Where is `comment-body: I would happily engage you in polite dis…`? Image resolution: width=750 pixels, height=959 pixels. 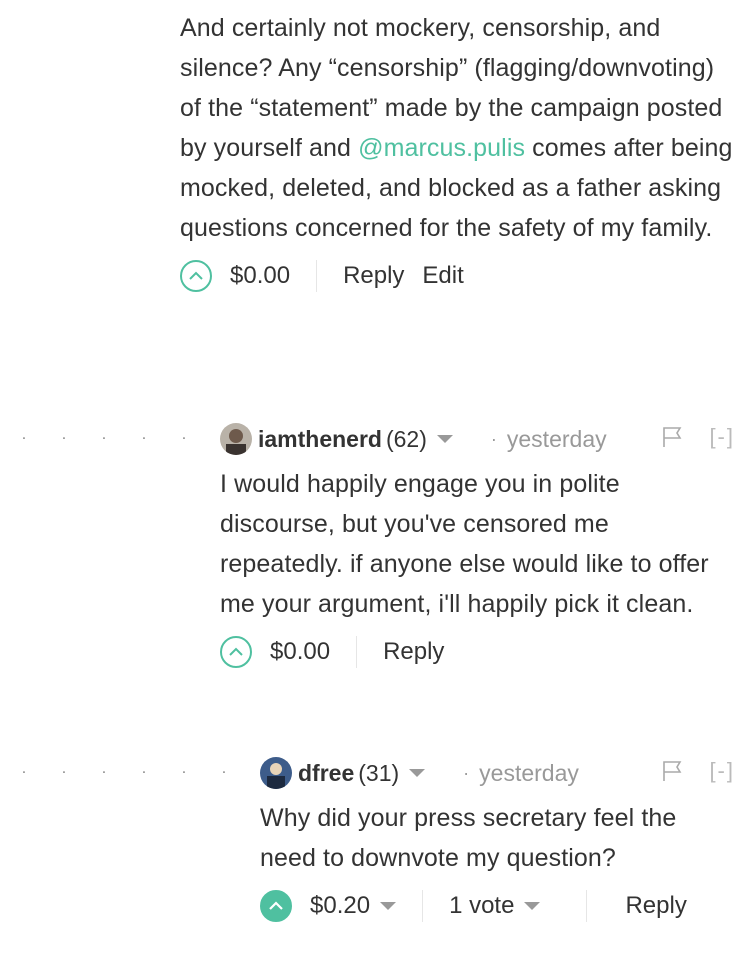 comment-body: I would happily engage you in polite dis… is located at coordinates (464, 544).